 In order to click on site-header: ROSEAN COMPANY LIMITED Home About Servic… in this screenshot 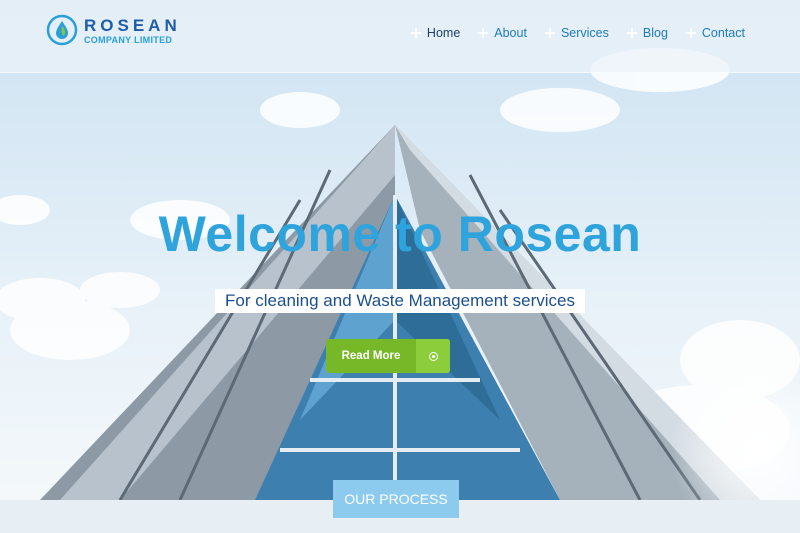, I will do `click(400, 36)`.